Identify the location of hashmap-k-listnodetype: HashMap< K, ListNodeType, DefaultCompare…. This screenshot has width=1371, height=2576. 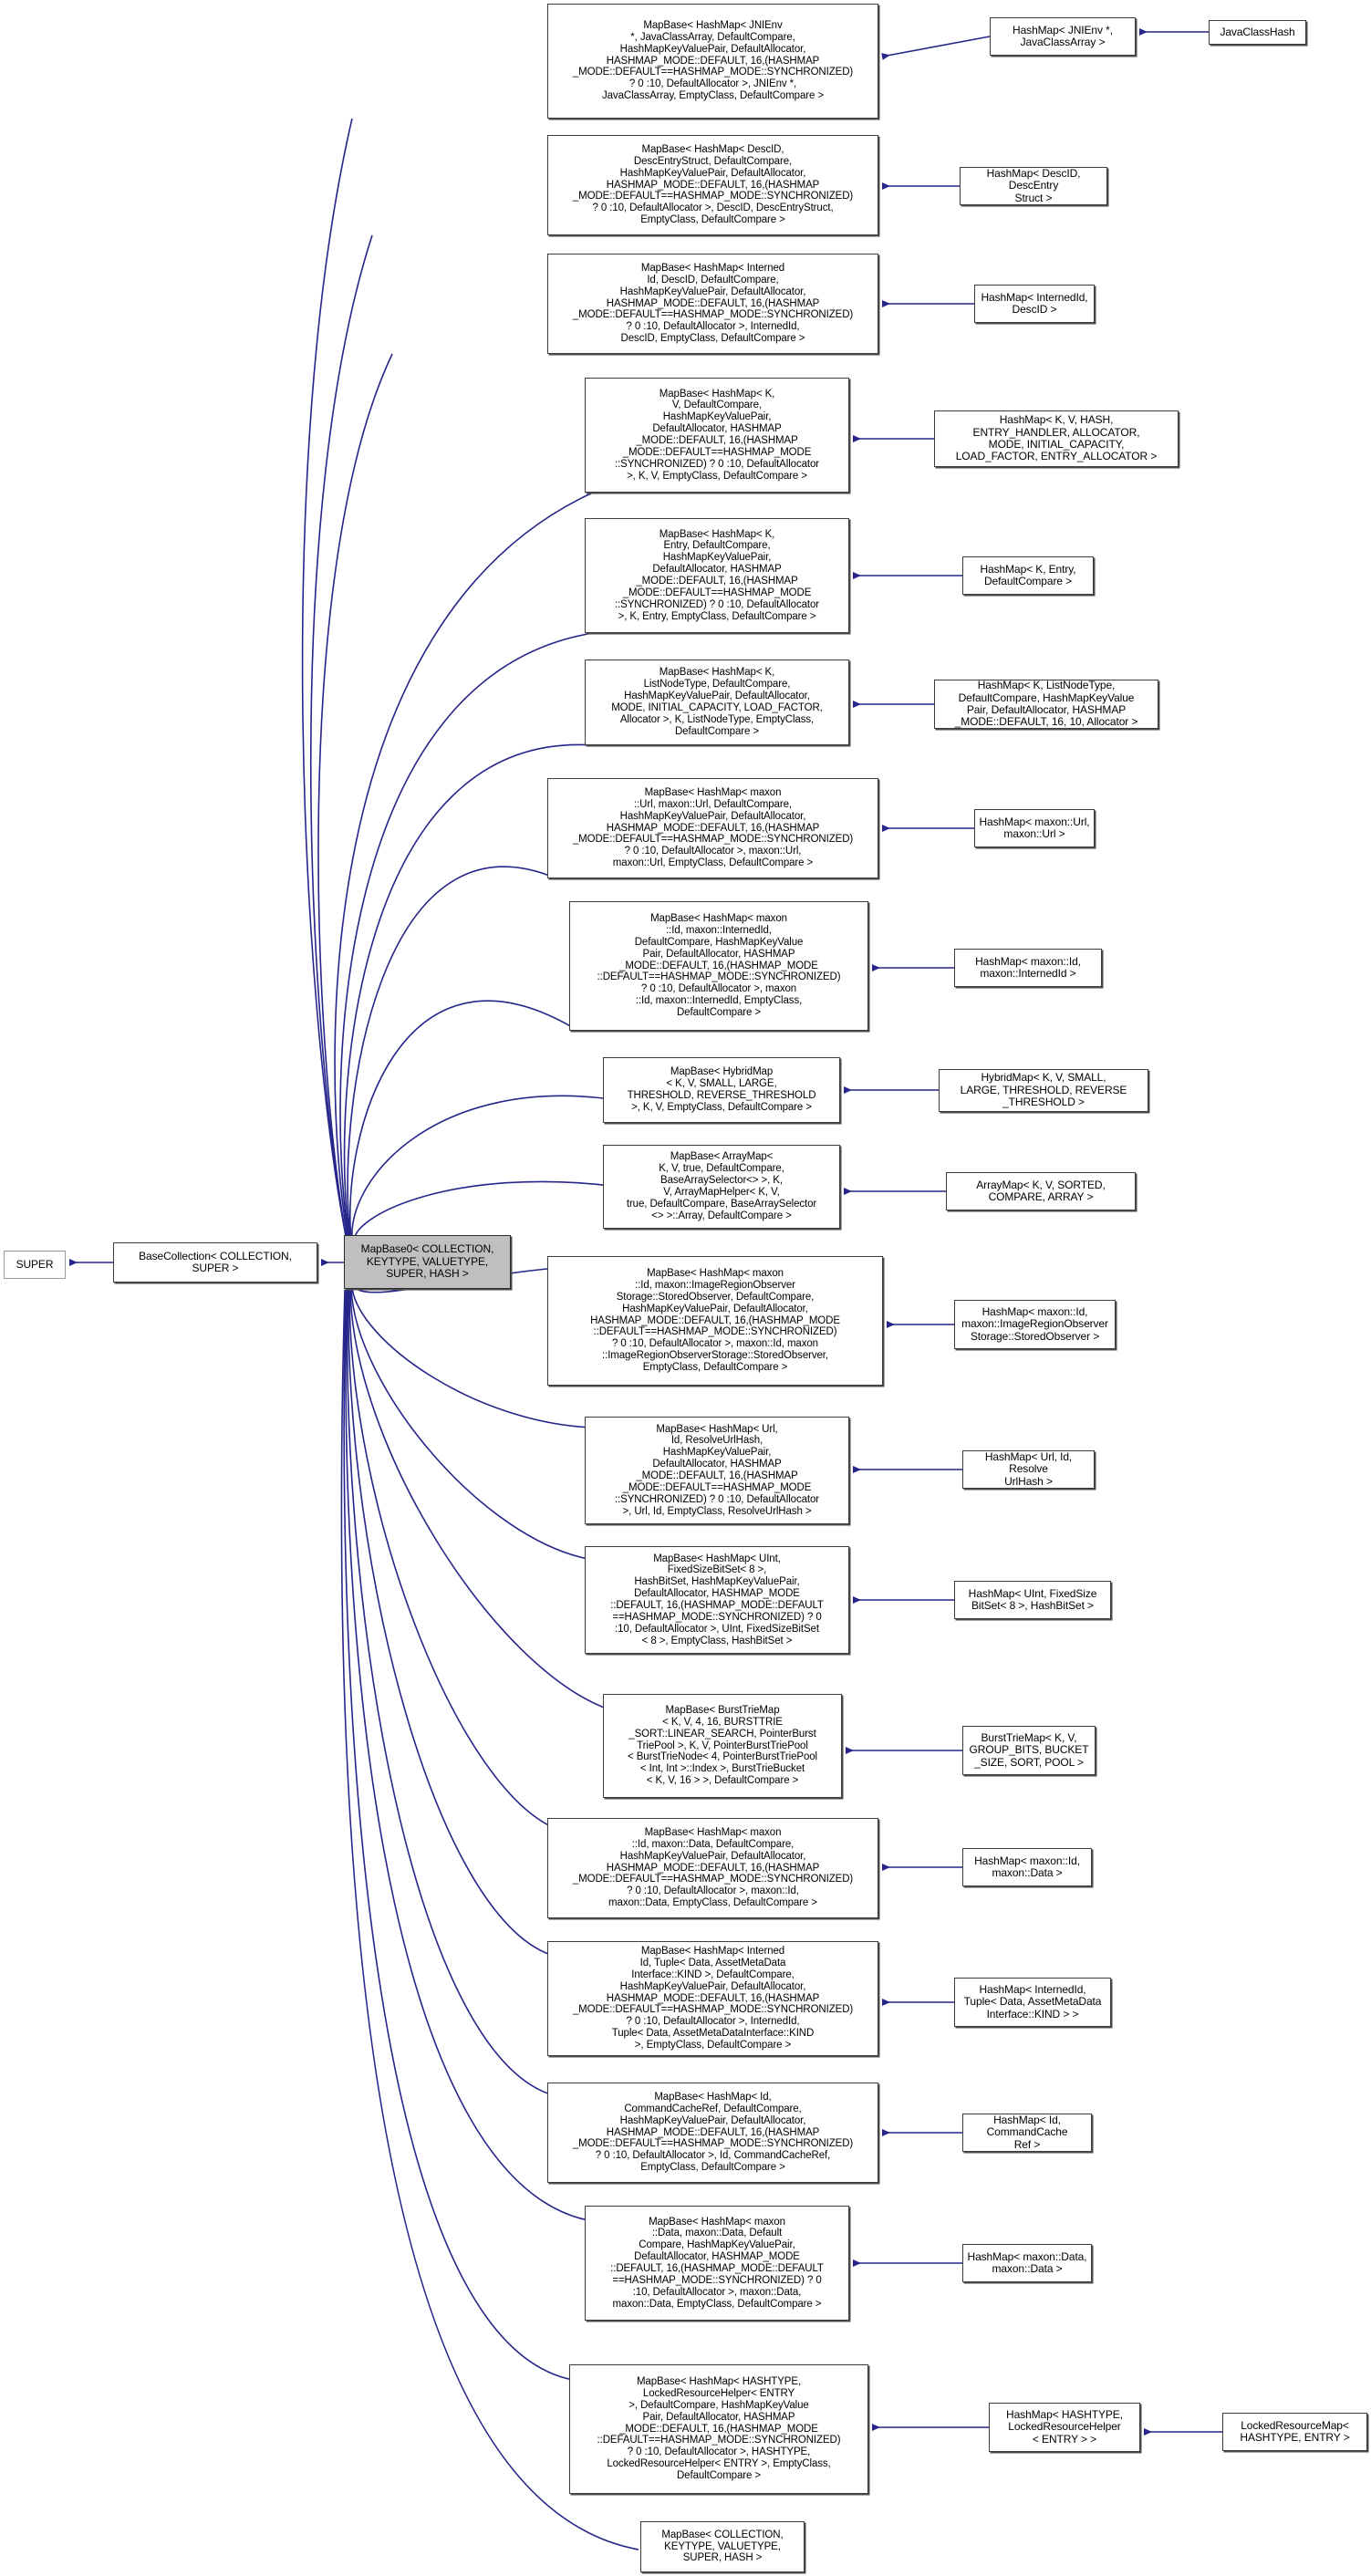
(1046, 704).